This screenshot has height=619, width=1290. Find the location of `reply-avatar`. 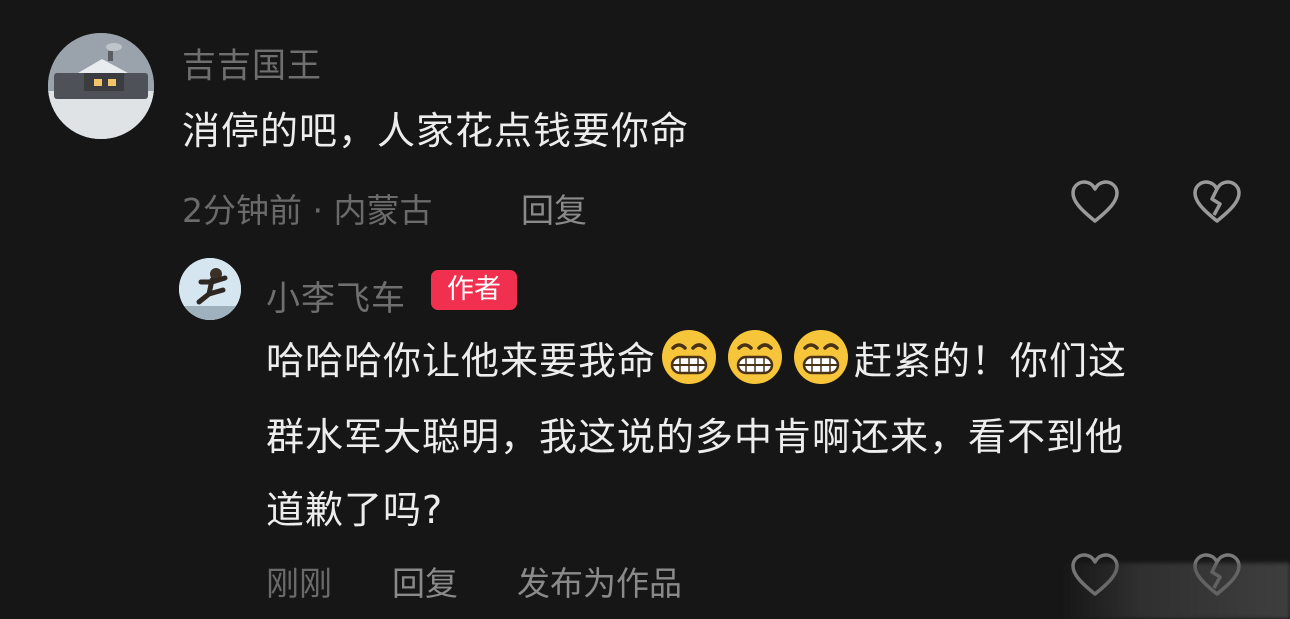

reply-avatar is located at coordinates (210, 289).